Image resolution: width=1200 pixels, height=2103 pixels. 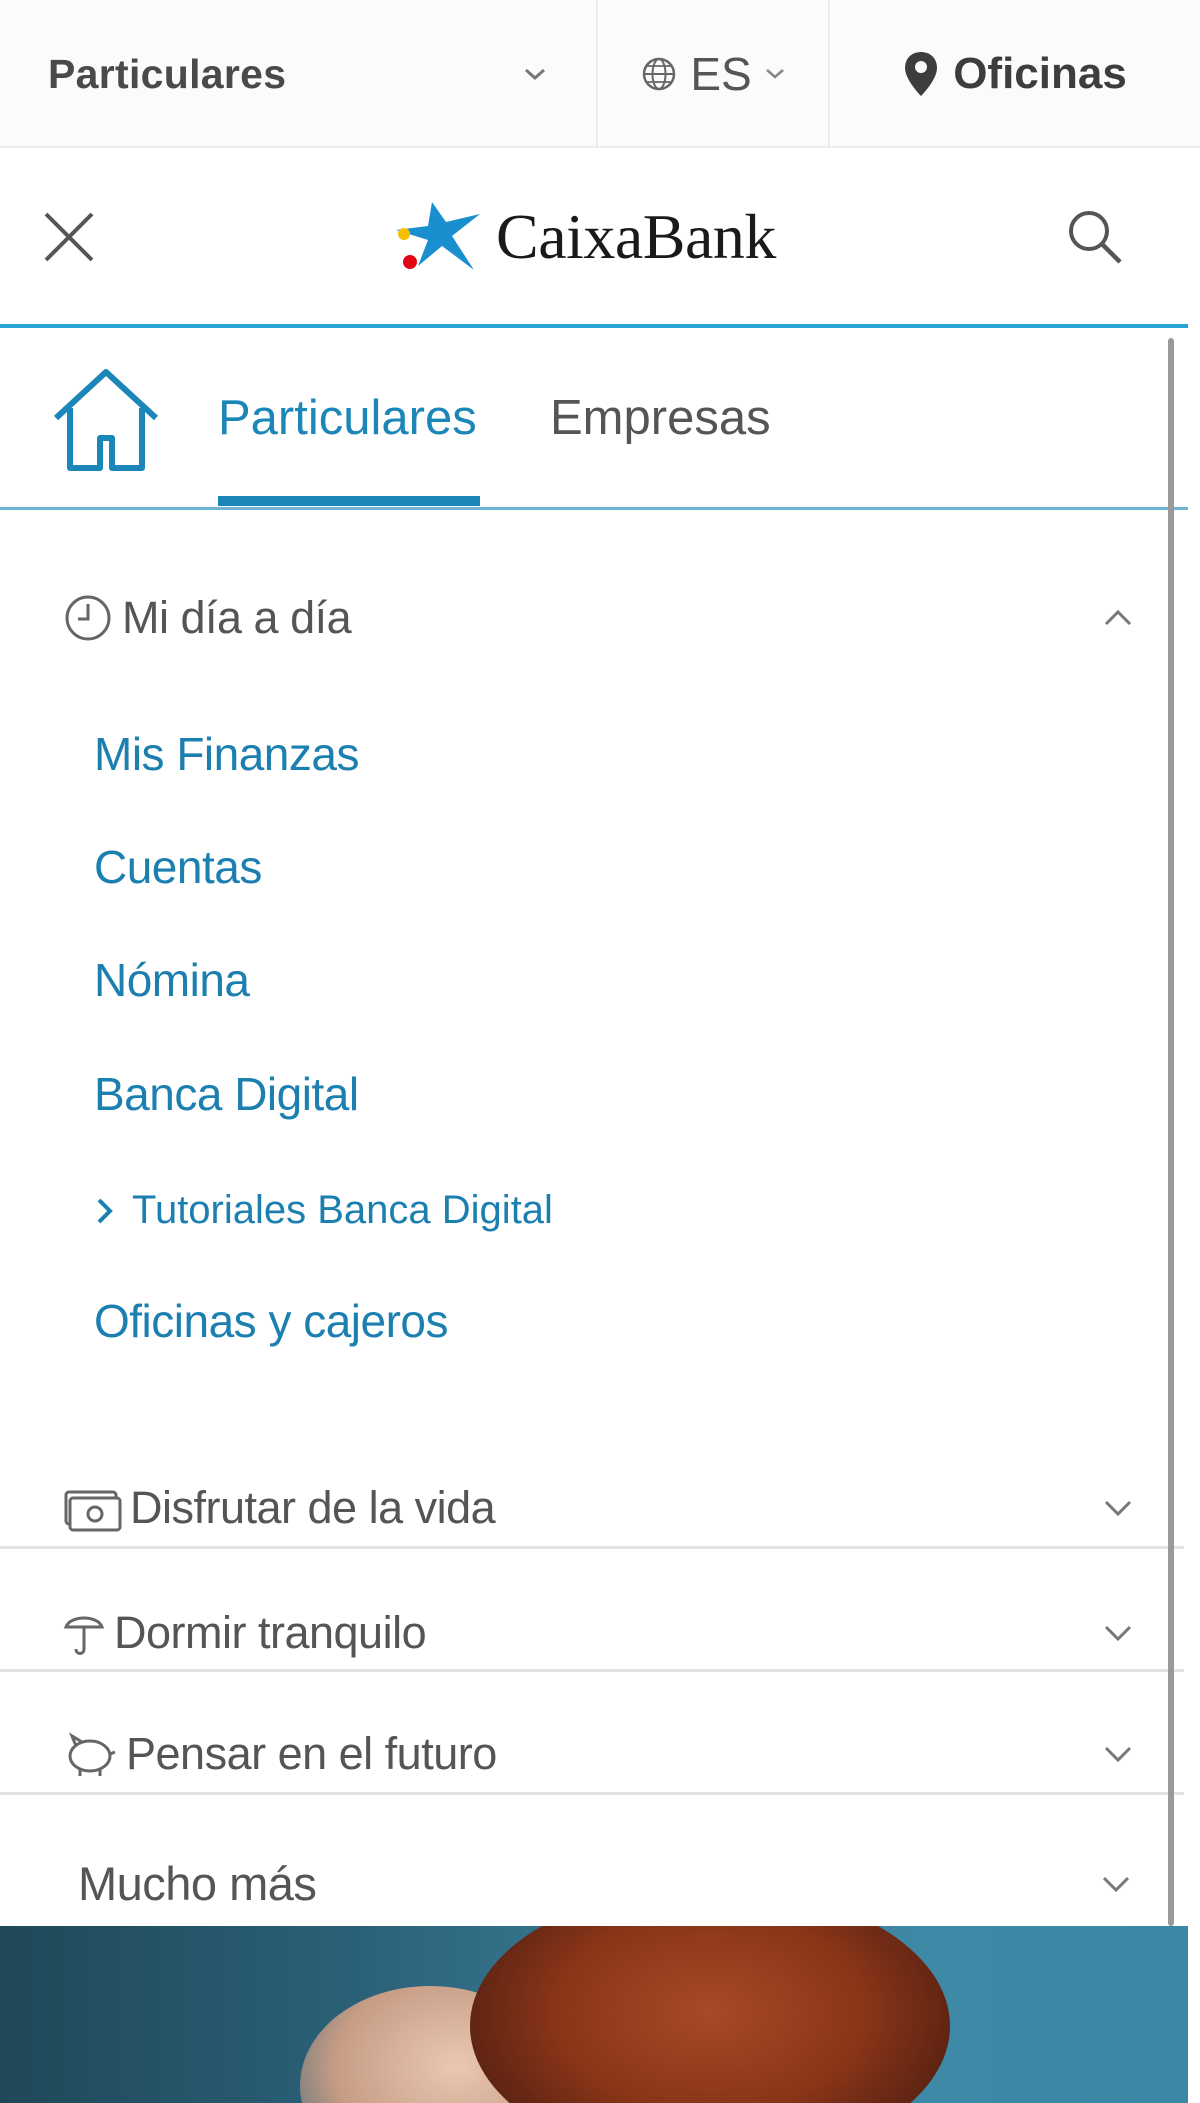 I want to click on section-label: Mucho más, so click(x=197, y=1883).